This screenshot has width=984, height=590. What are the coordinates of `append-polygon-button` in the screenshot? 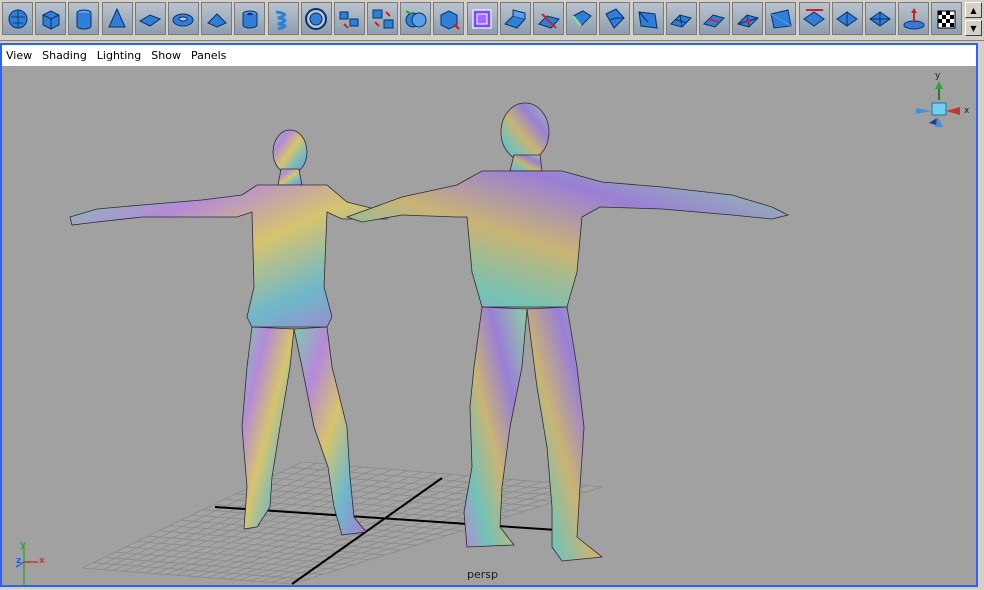 It's located at (748, 18).